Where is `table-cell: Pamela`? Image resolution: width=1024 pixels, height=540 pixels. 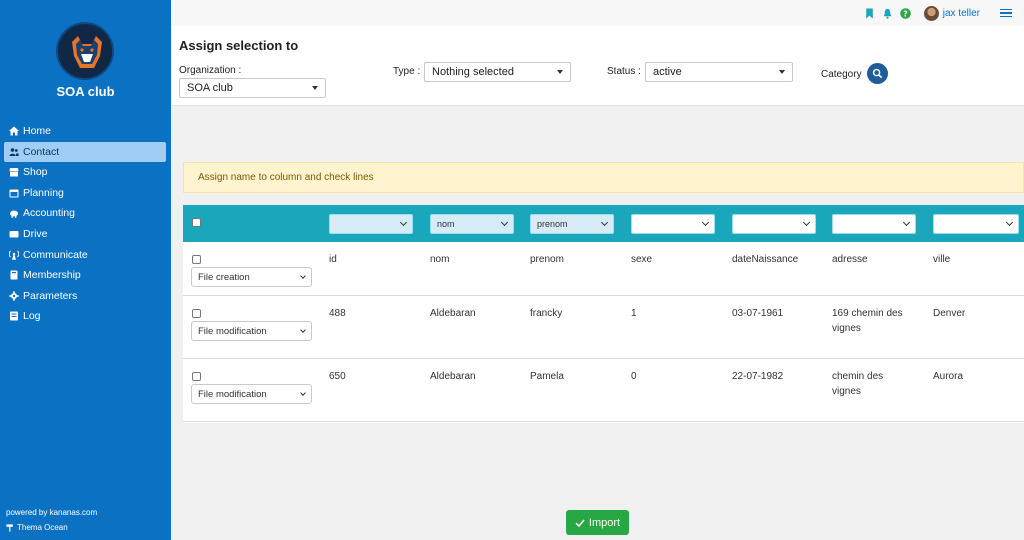
table-cell: Pamela is located at coordinates (547, 376).